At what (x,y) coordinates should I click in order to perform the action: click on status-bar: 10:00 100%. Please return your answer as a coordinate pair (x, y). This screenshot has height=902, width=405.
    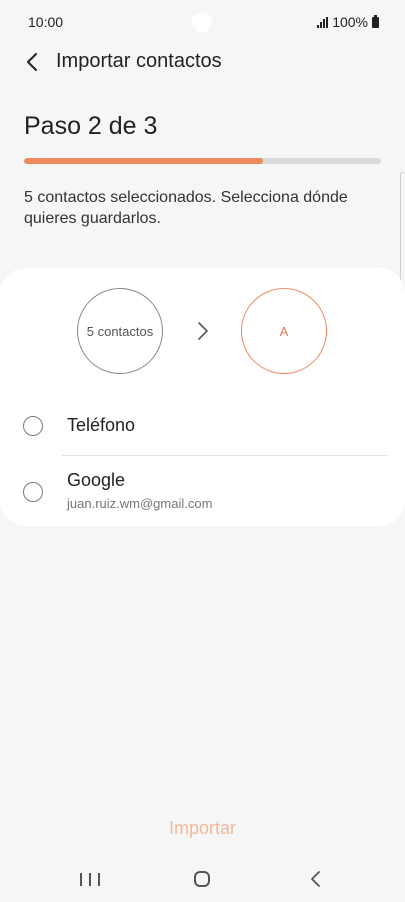
    Looking at the image, I should click on (202, 22).